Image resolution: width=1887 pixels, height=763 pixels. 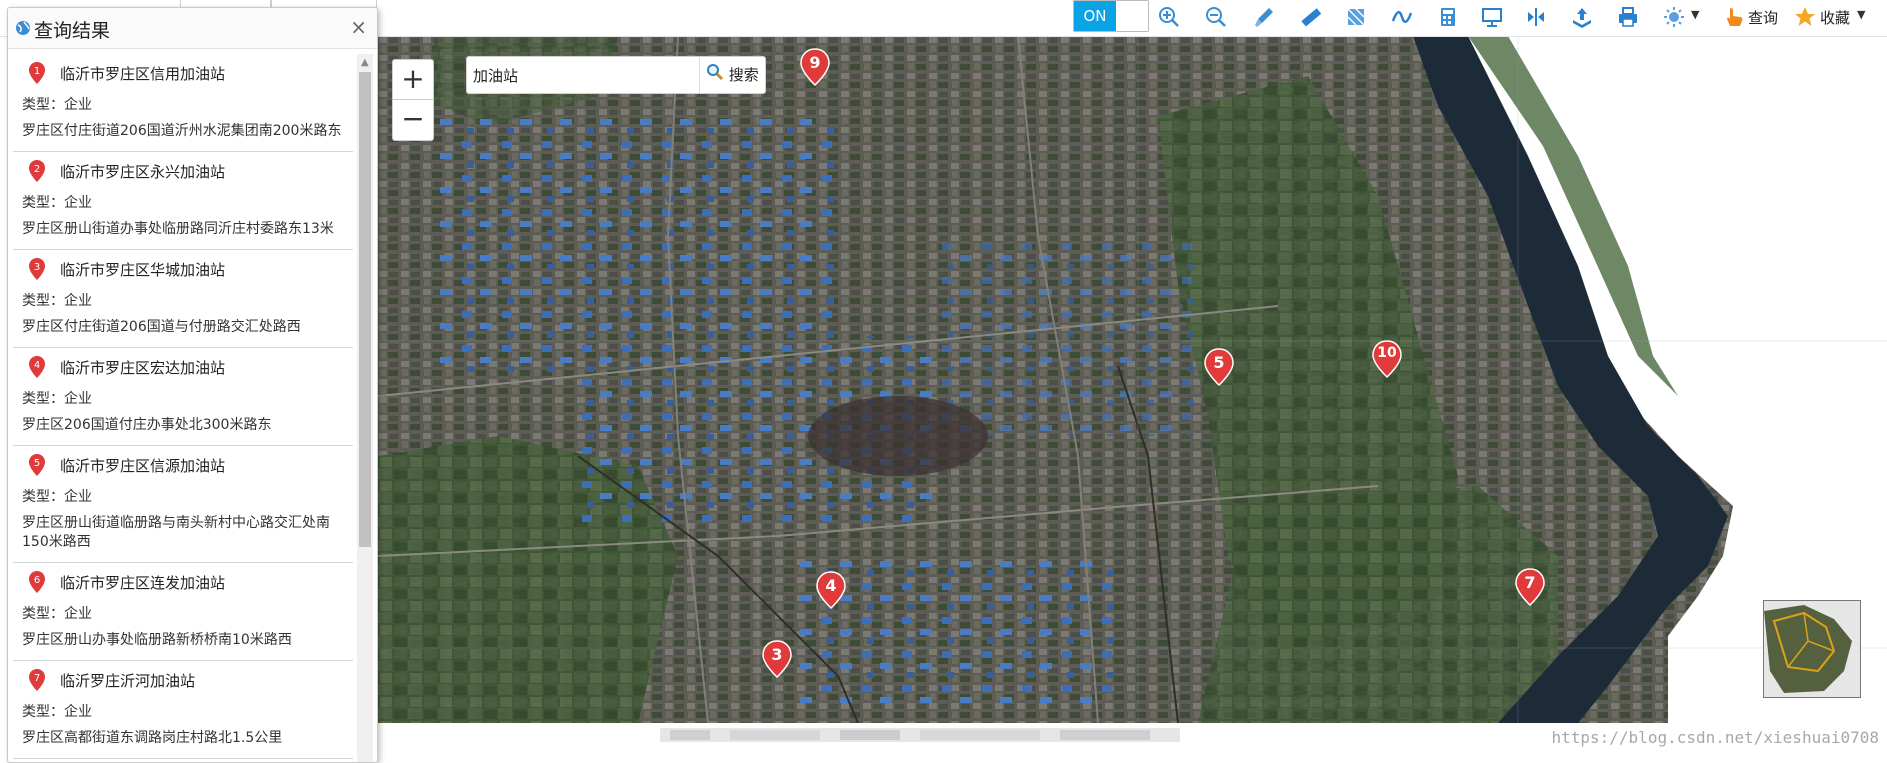 What do you see at coordinates (203, 581) in the screenshot?
I see `result-name: 临沂市罗庄区连发加油站` at bounding box center [203, 581].